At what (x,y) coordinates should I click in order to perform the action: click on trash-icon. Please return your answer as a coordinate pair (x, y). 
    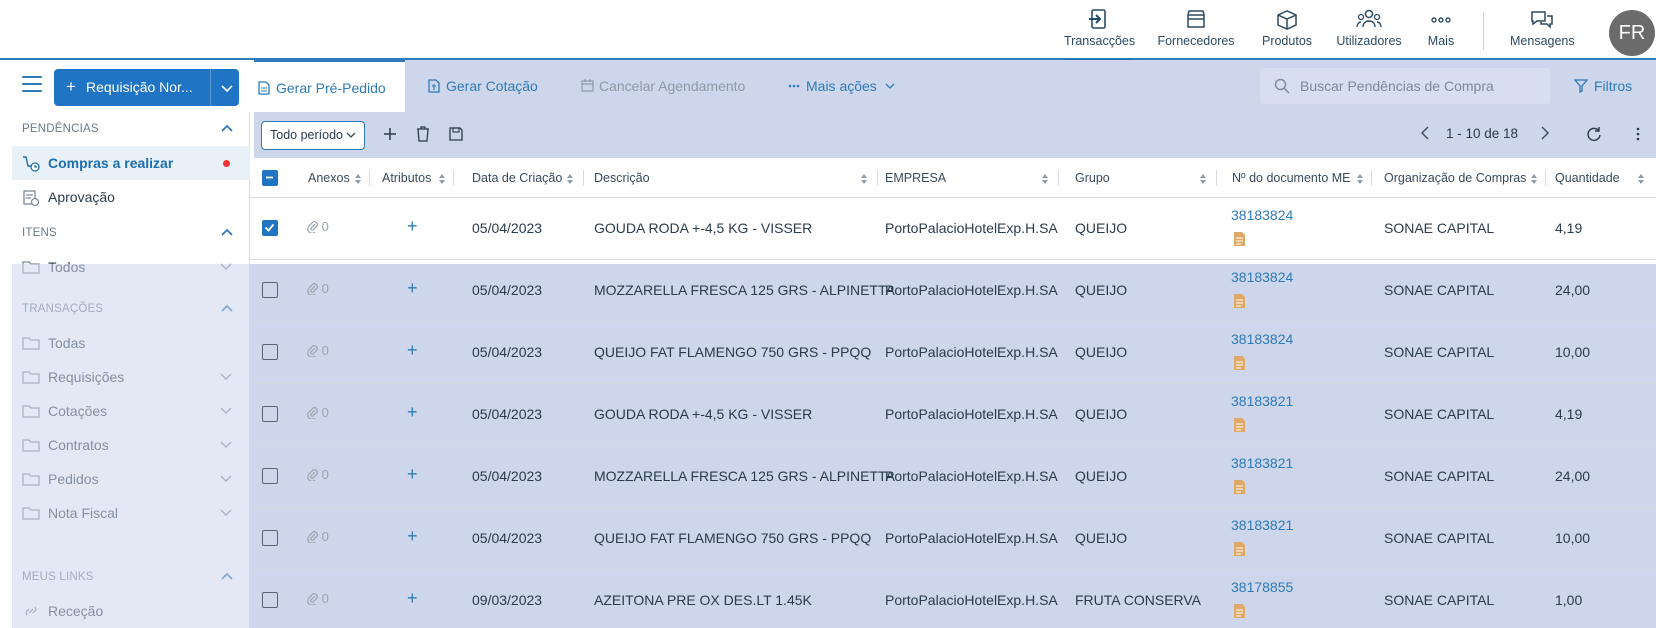
    Looking at the image, I should click on (423, 134).